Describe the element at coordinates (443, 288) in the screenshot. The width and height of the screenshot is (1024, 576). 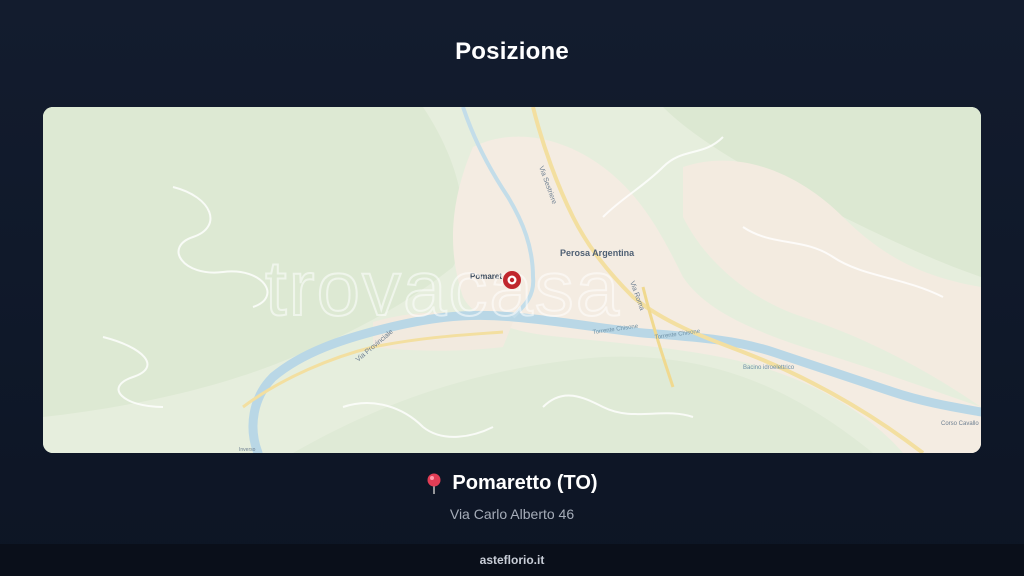
I see `map-watermark: trovacasa` at that location.